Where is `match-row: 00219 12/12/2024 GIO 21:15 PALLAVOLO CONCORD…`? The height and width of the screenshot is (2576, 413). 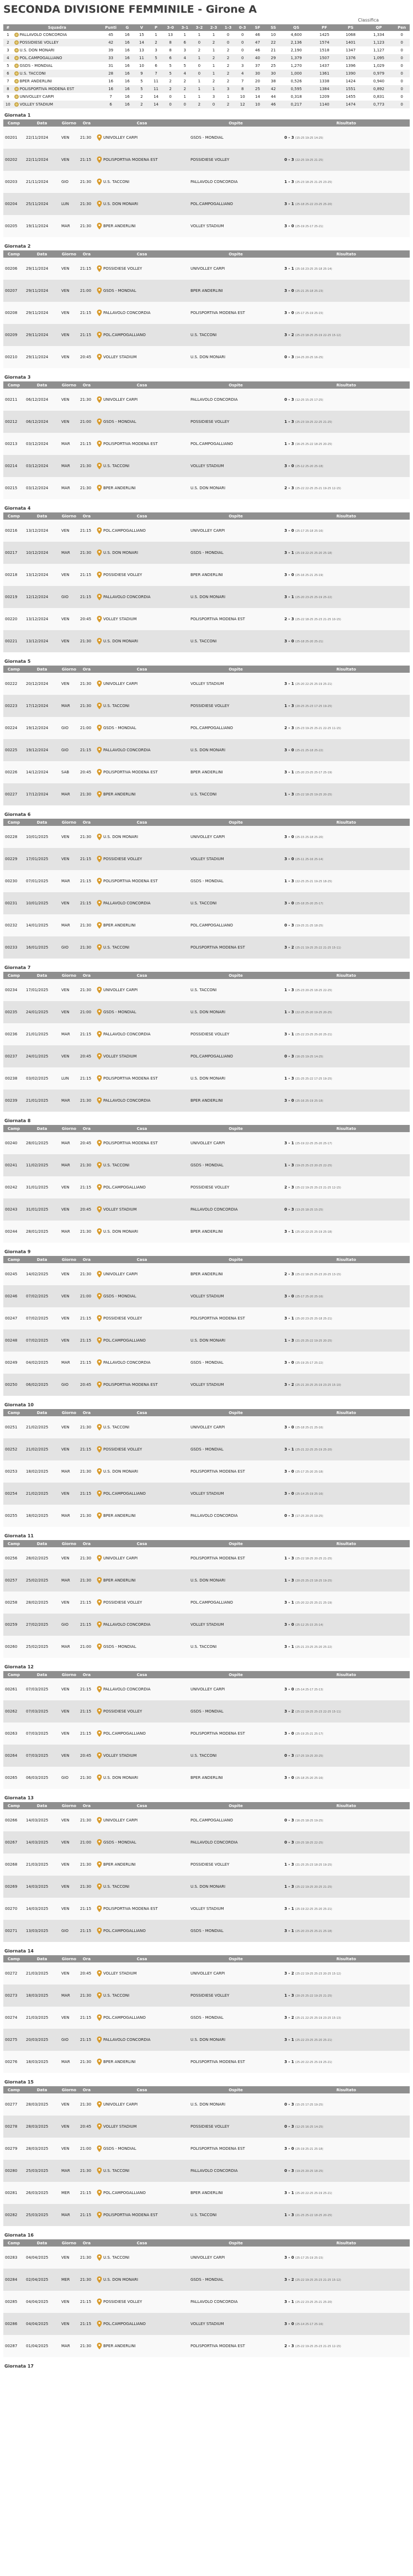 match-row: 00219 12/12/2024 GIO 21:15 PALLAVOLO CONCORD… is located at coordinates (206, 597).